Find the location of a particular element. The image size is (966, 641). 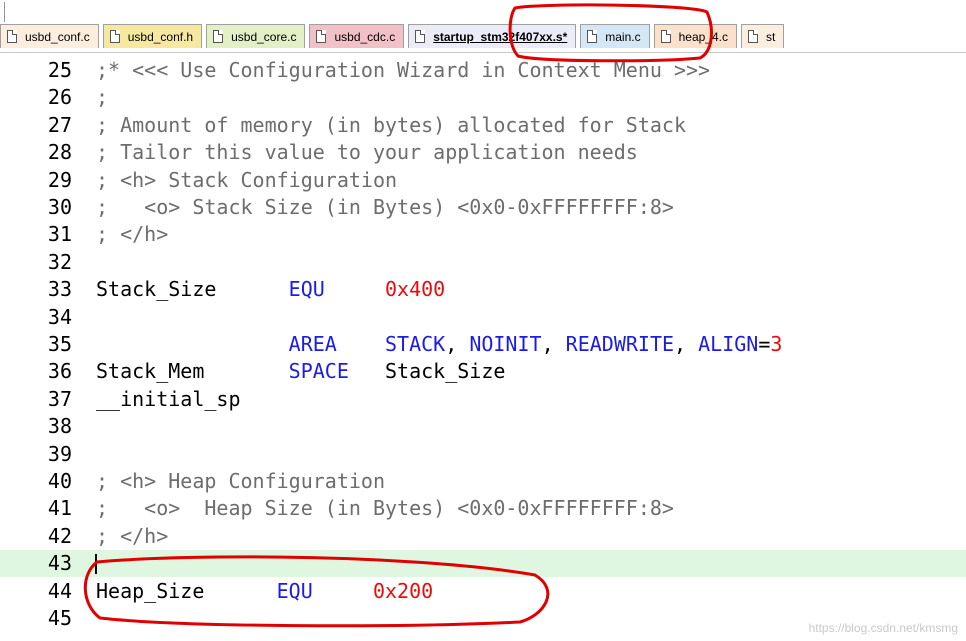

code-line: 44 Heap_Size EQU 0x200 is located at coordinates (483, 591).